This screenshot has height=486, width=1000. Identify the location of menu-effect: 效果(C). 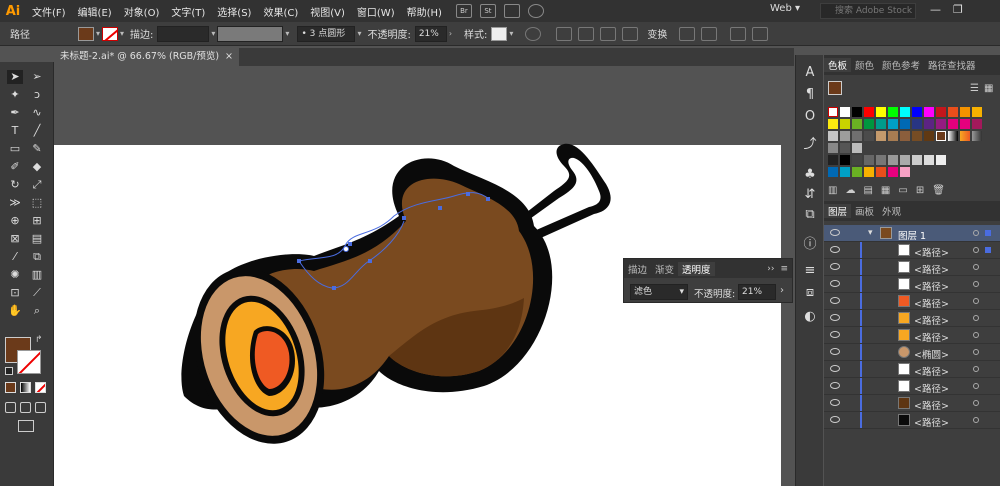
(280, 11).